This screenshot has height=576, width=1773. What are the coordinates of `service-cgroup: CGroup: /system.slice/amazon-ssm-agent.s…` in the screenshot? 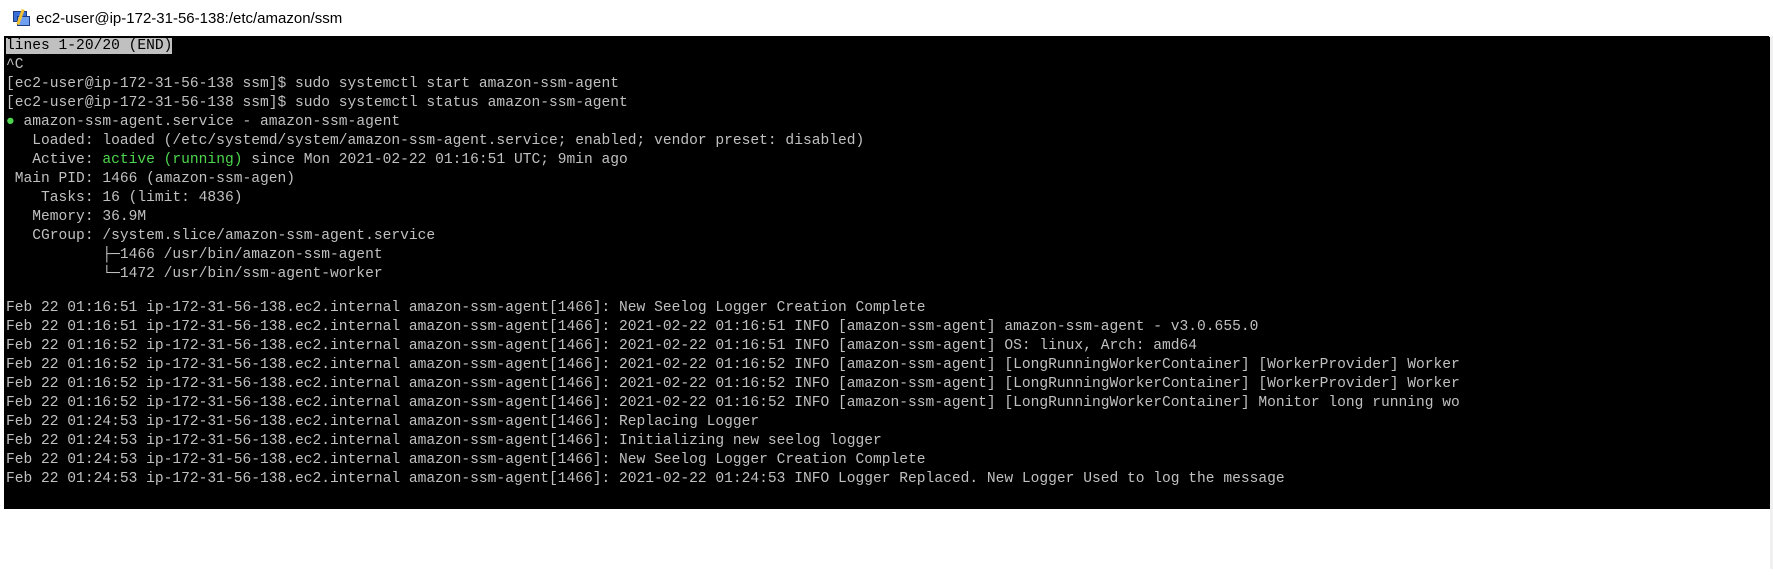 It's located at (221, 236).